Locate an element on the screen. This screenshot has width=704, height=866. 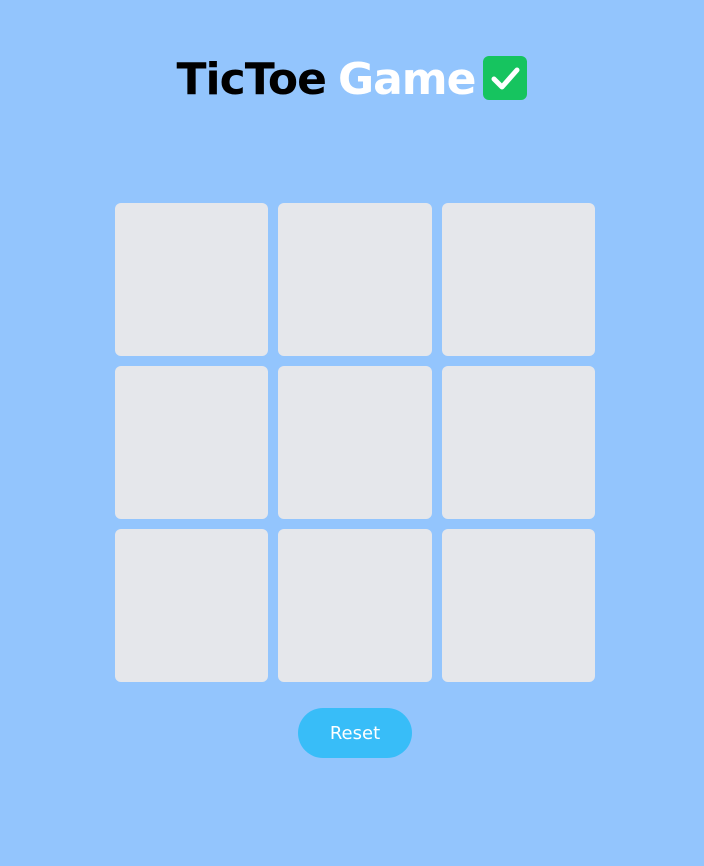
page-title: TicToe Game is located at coordinates (326, 80).